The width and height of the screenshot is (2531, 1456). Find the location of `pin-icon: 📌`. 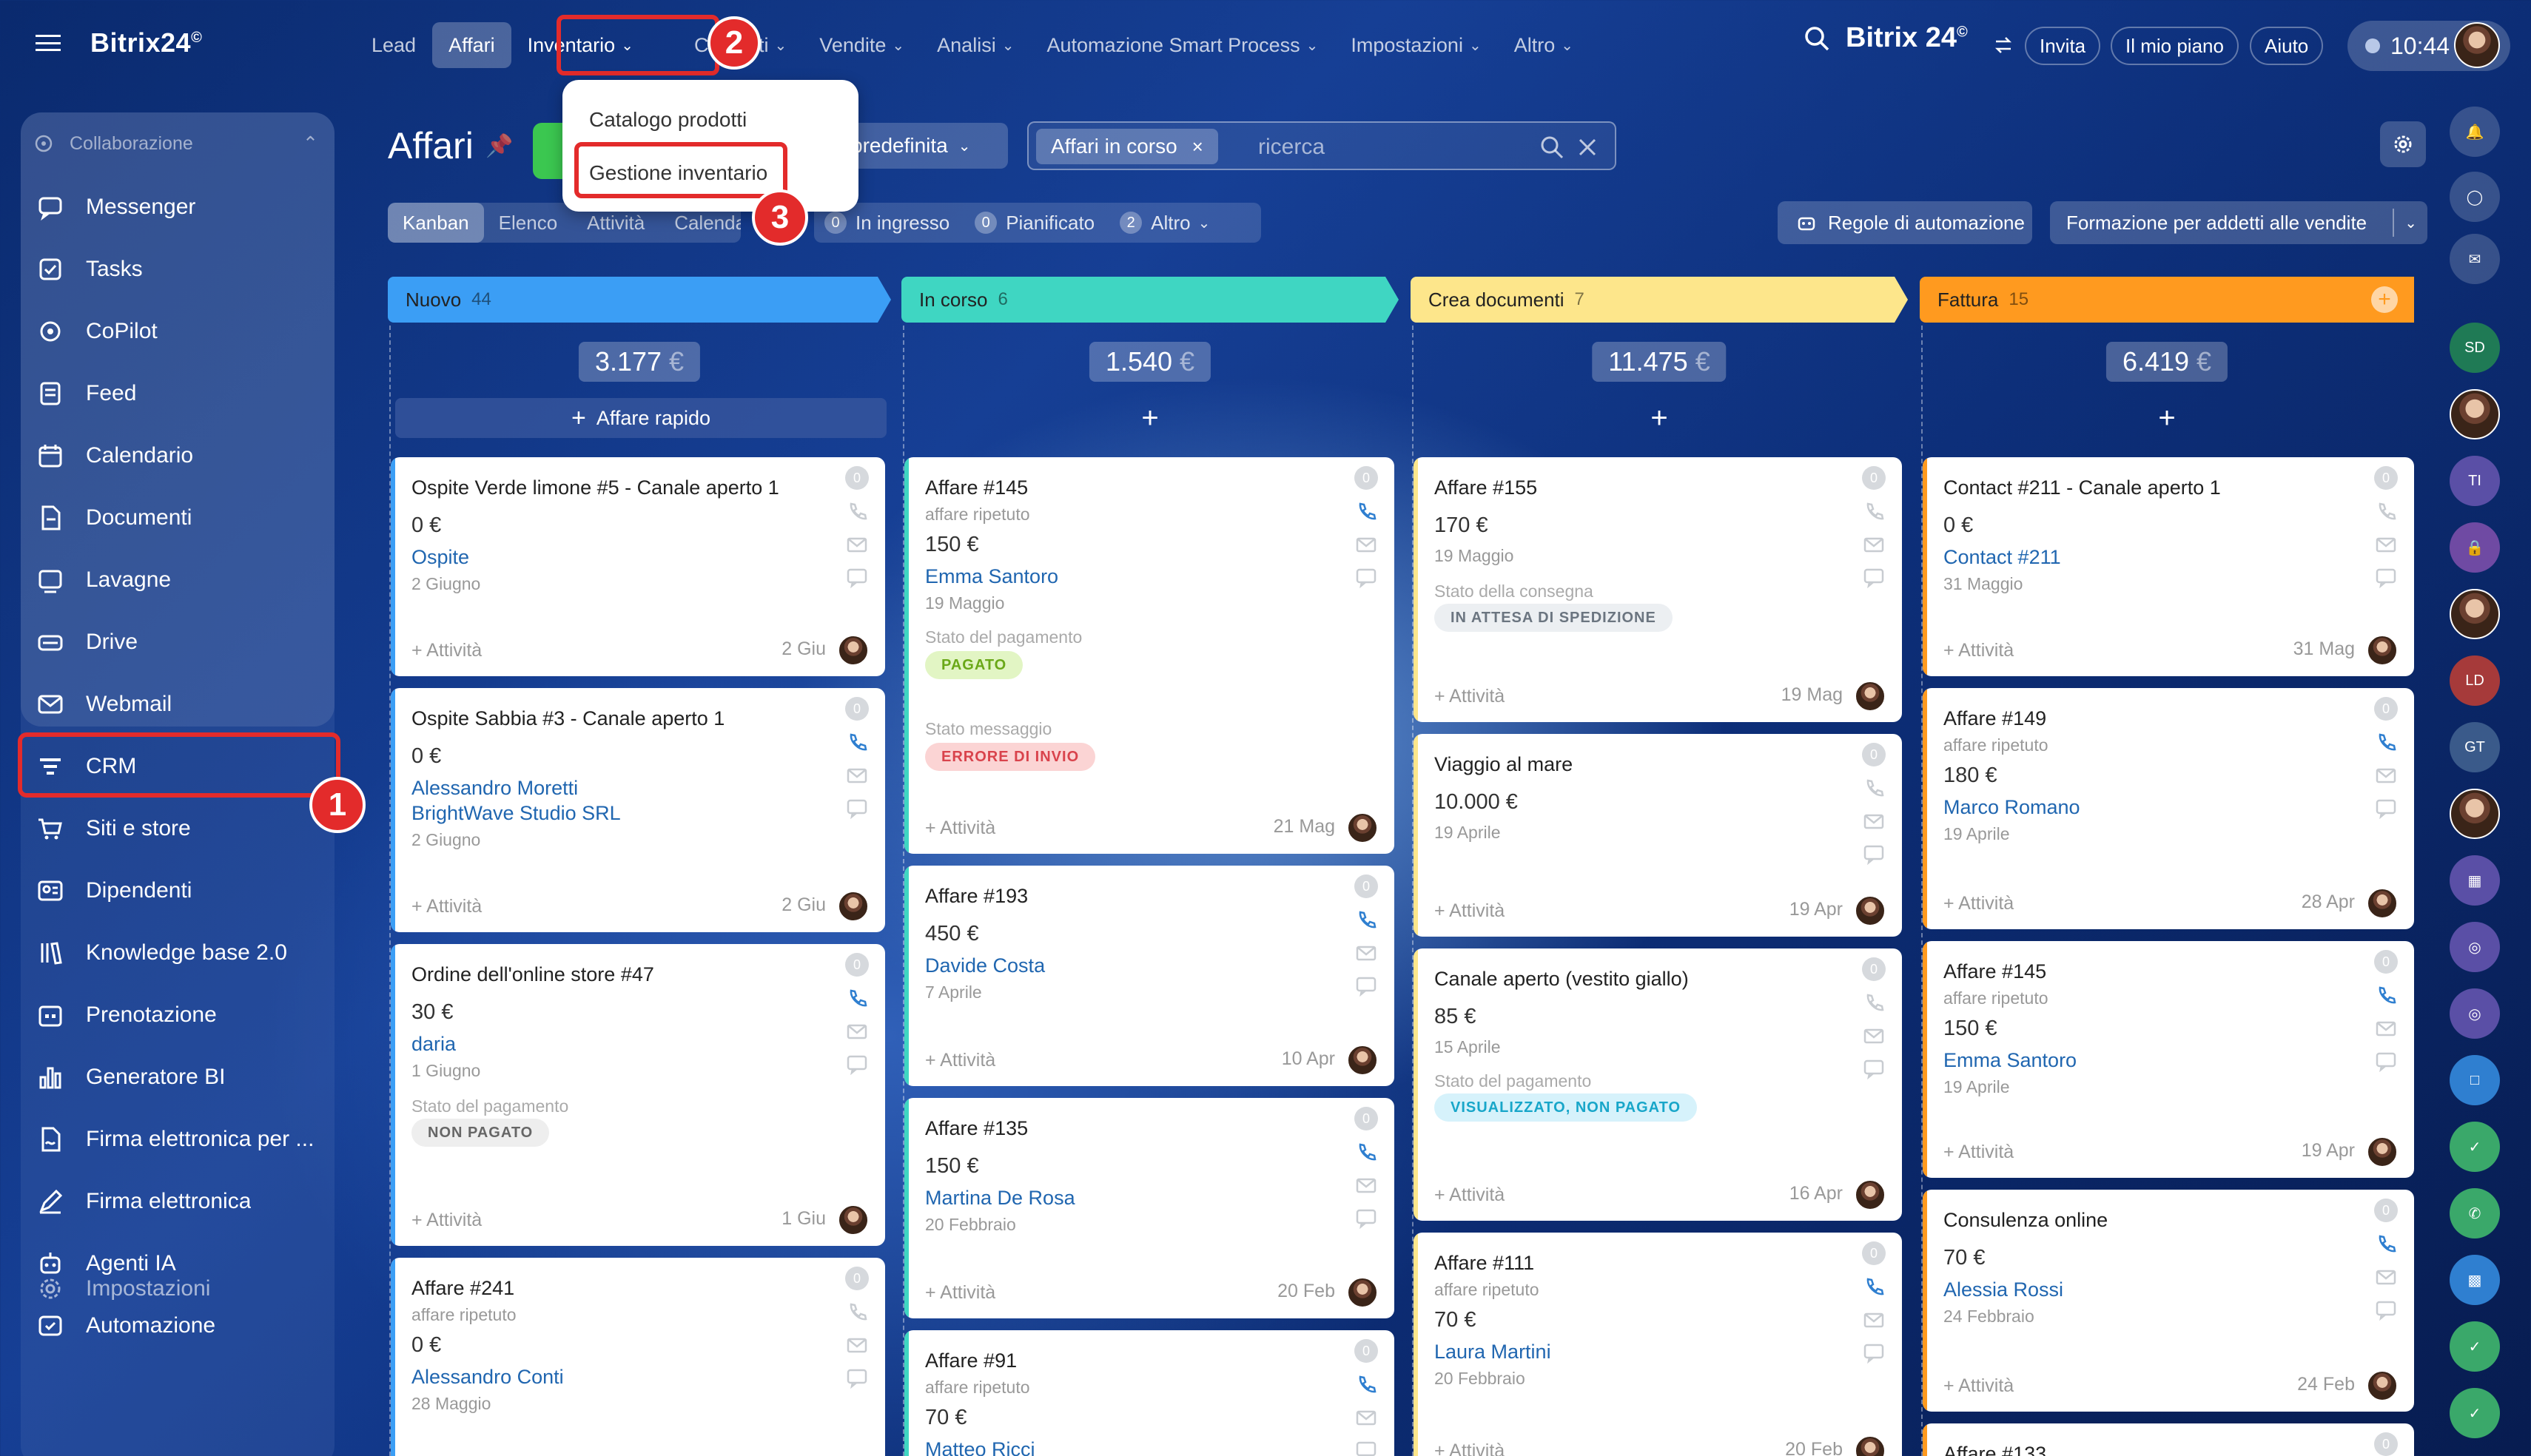

pin-icon: 📌 is located at coordinates (499, 146).